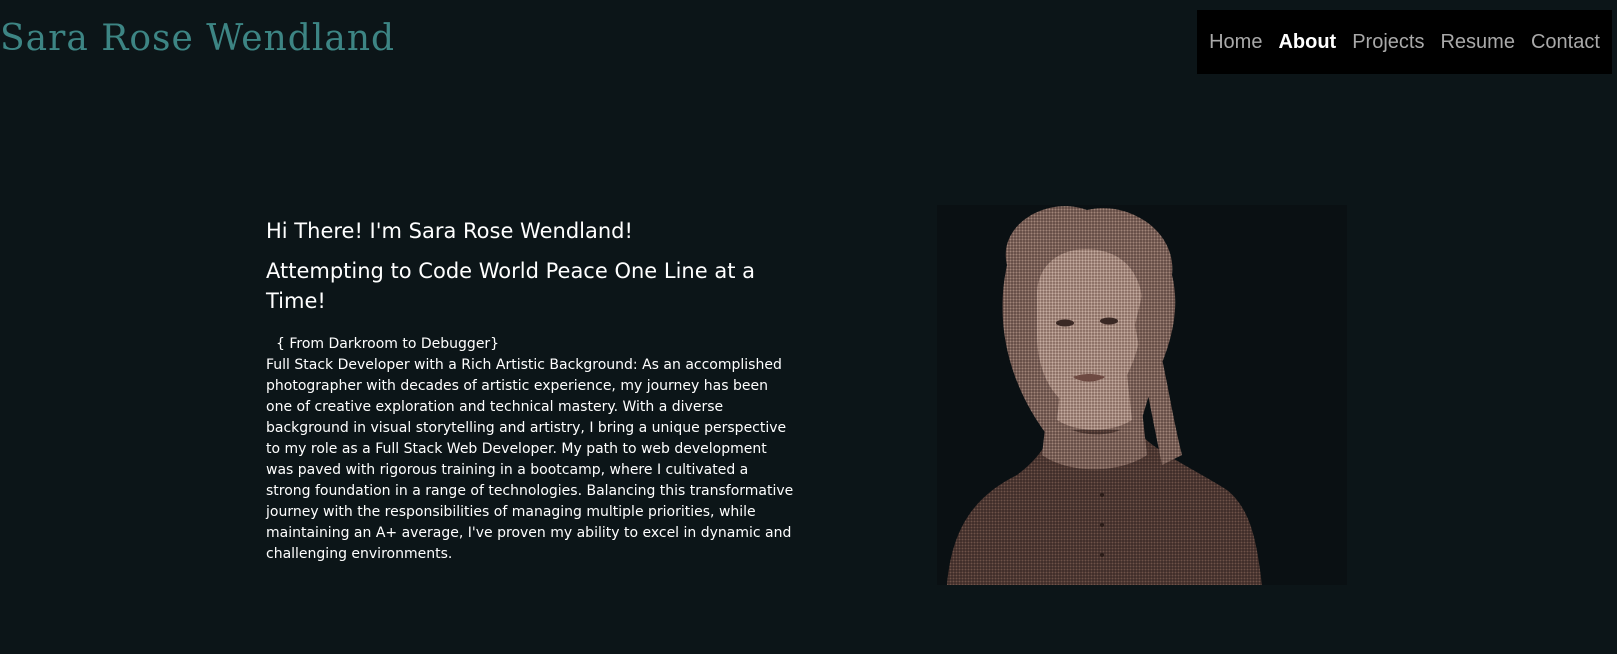 The image size is (1617, 654). I want to click on portrait-photo, so click(1142, 395).